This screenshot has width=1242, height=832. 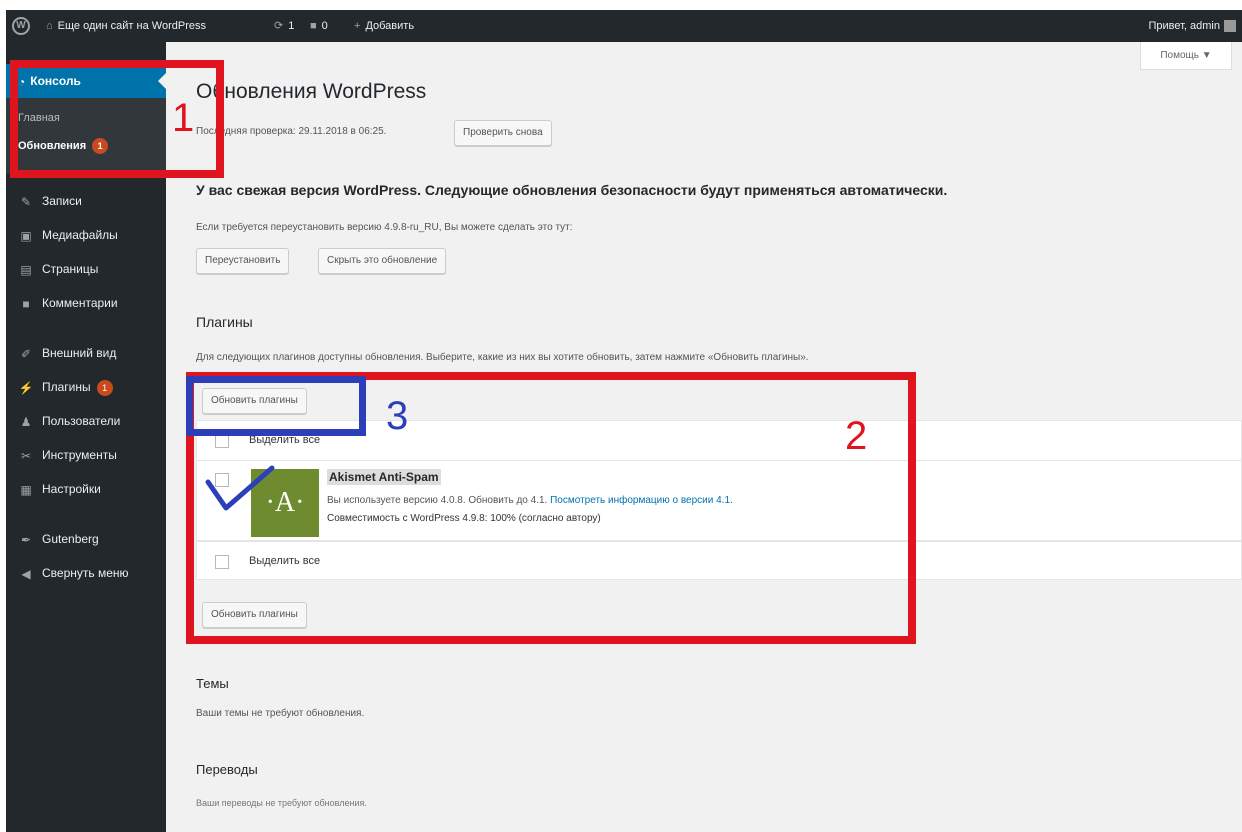 I want to click on sidebar-item-plugins: ⚡ Плагины 1, so click(x=86, y=387).